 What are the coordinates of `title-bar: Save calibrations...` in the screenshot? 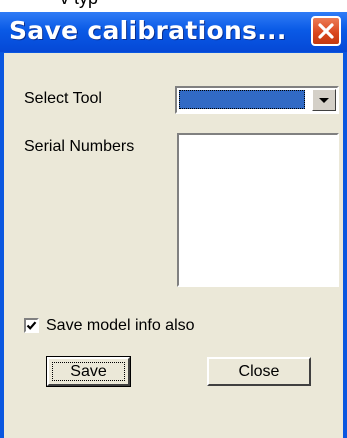 It's located at (173, 32).